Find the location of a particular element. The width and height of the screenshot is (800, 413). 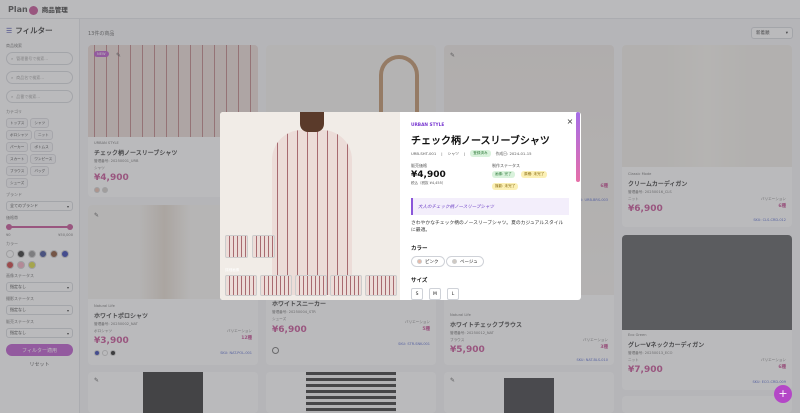

product-code: URB-SHT-001 is located at coordinates (424, 153).